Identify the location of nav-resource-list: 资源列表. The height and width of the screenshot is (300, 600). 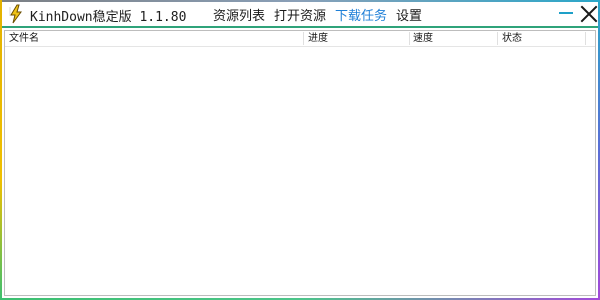
(239, 14).